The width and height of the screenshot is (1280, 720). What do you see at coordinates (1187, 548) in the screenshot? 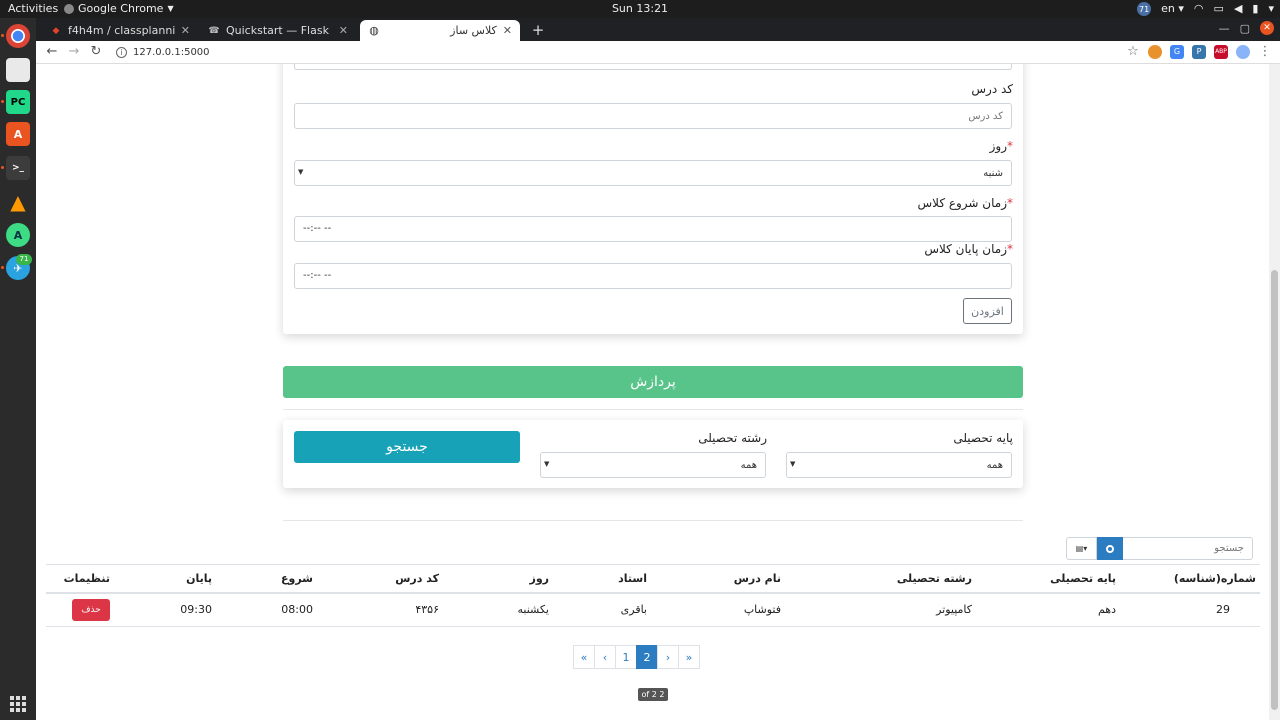
I see `table-search-input` at bounding box center [1187, 548].